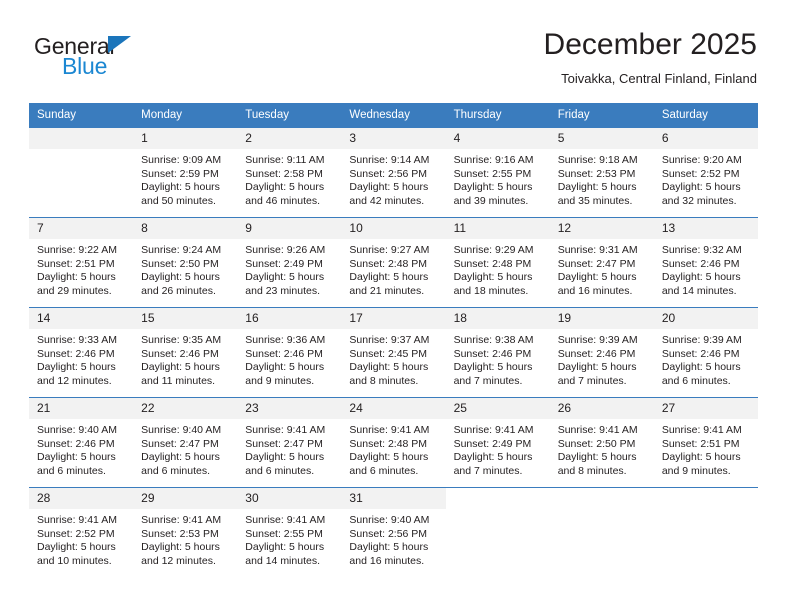  What do you see at coordinates (81, 138) in the screenshot?
I see `day-number` at bounding box center [81, 138].